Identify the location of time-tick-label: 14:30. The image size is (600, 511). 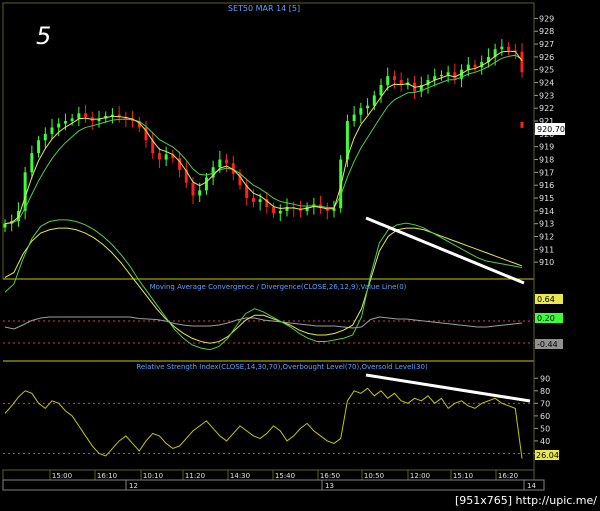
(240, 476).